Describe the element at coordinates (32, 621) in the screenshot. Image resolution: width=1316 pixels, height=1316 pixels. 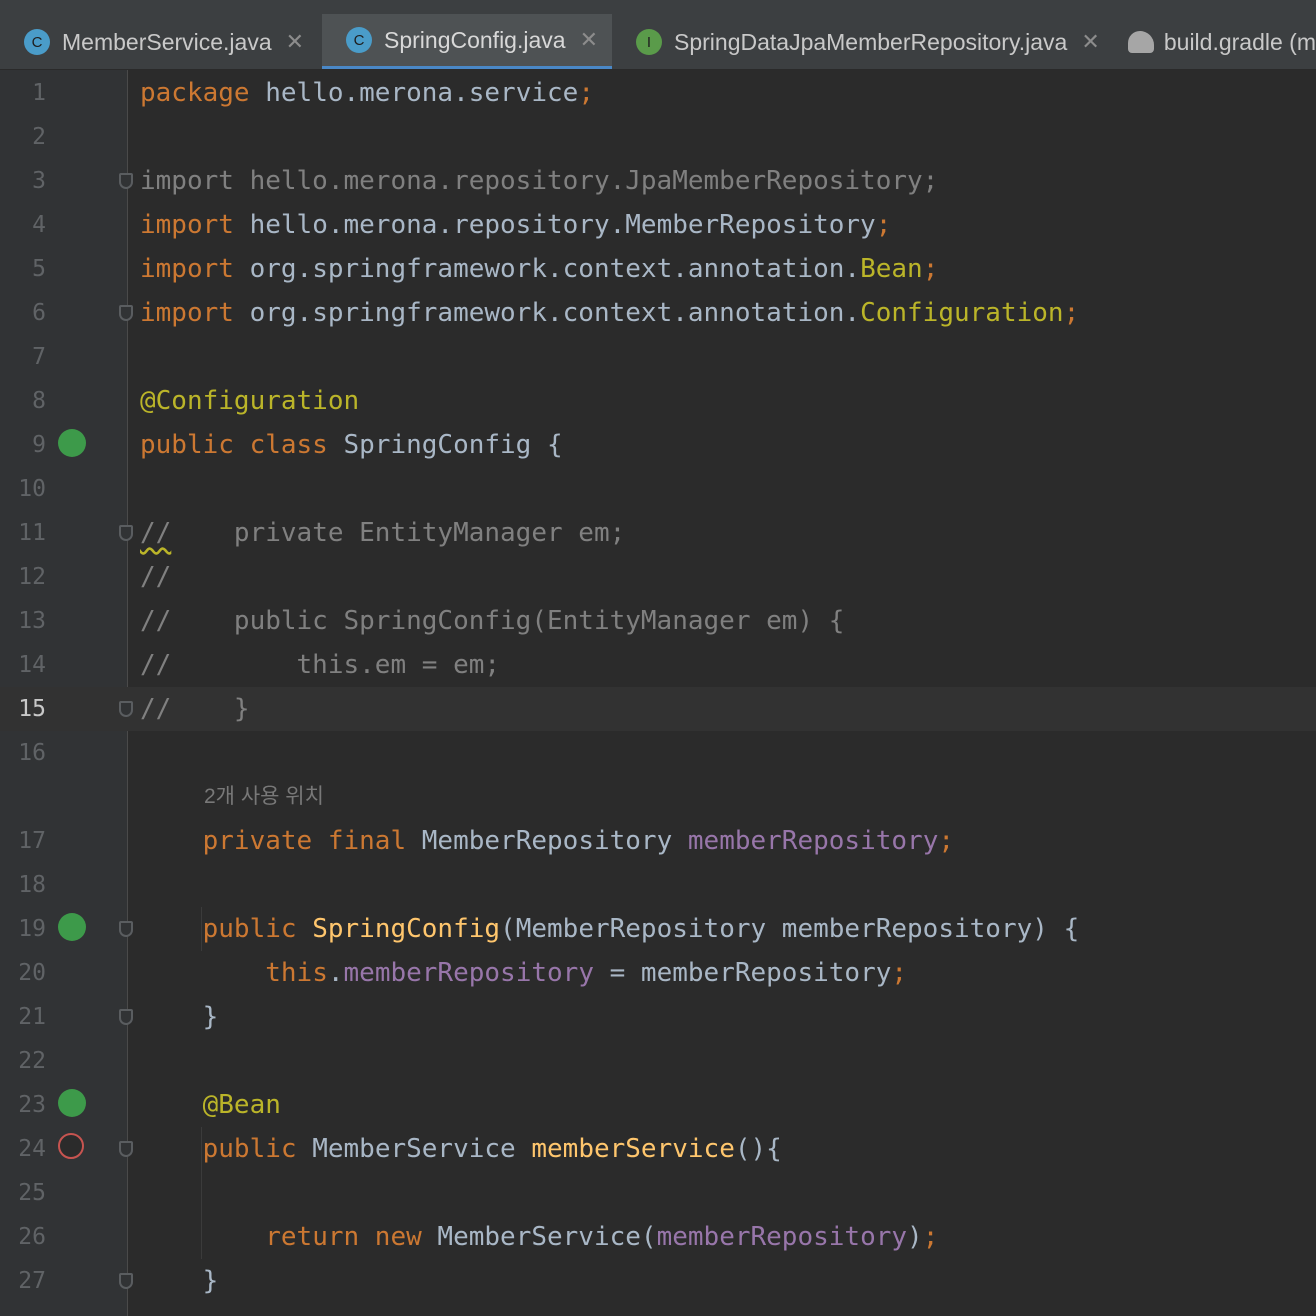
I see `line-number: 13` at that location.